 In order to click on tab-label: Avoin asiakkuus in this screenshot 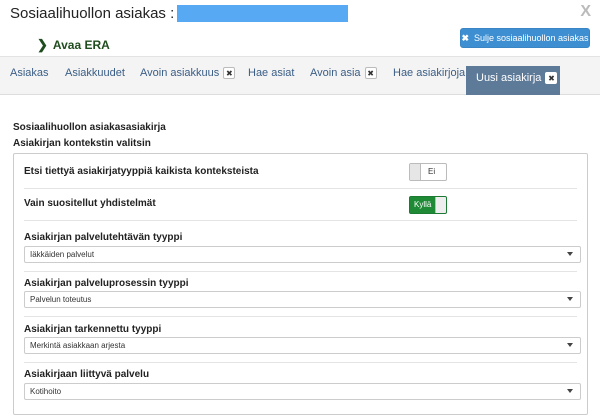, I will do `click(180, 73)`.